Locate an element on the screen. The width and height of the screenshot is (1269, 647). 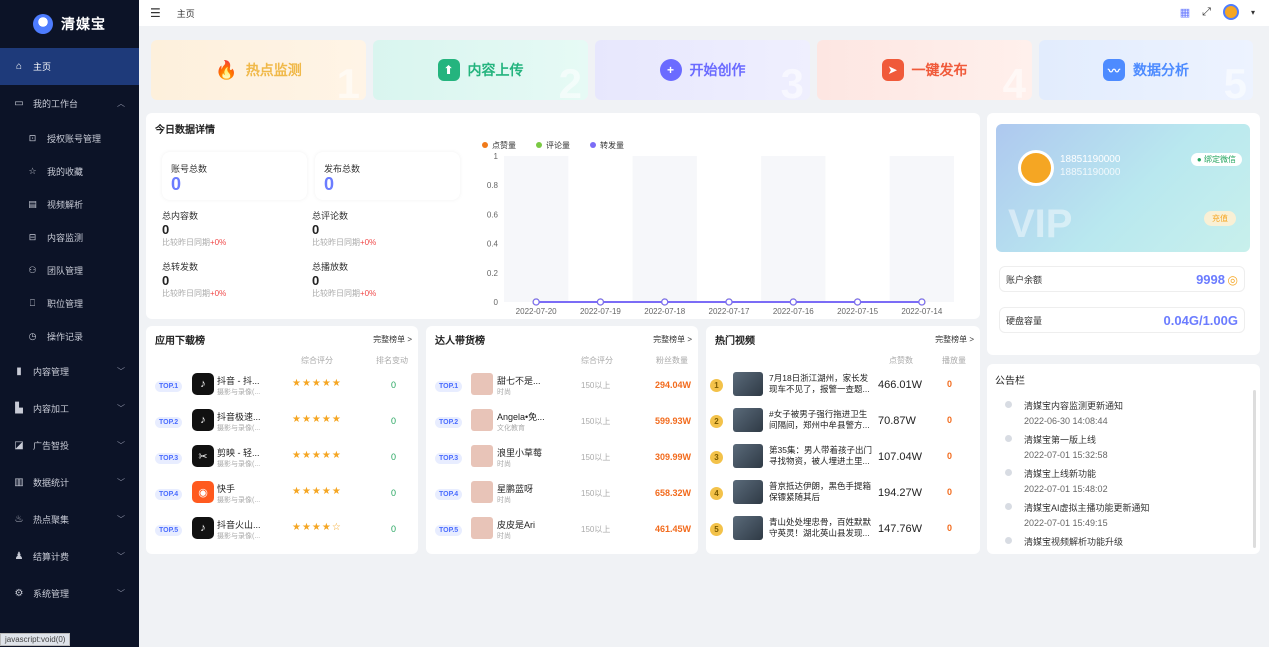
user-phone-primary: 18851190000 is located at coordinates (1090, 159).